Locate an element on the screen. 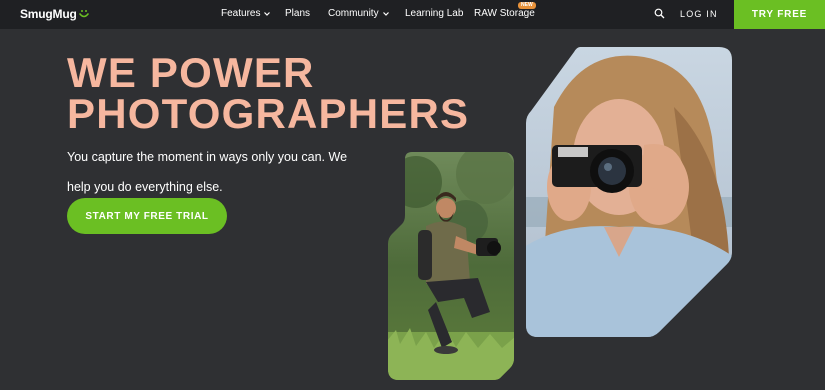 The image size is (825, 390). nav-item-label: Features is located at coordinates (241, 13).